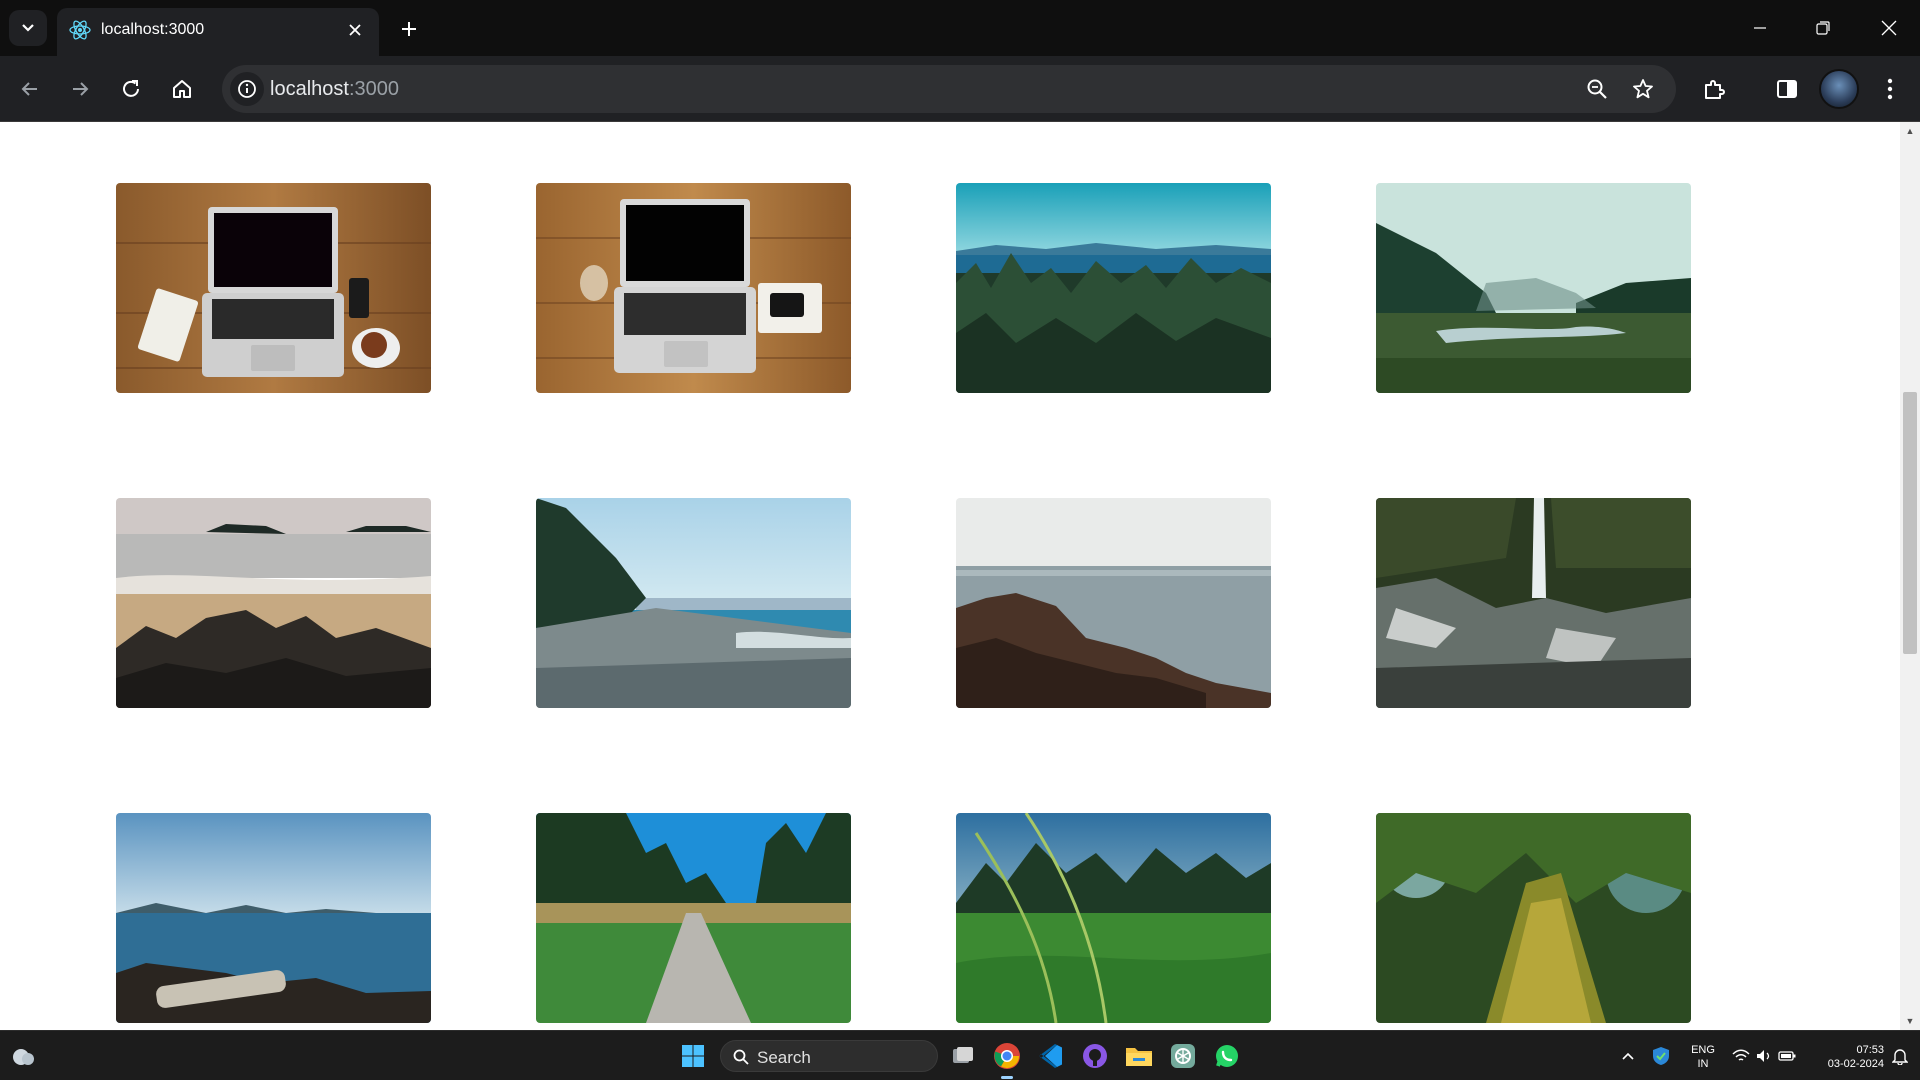 This screenshot has height=1080, width=1920. I want to click on taskbar-github, so click(1095, 1056).